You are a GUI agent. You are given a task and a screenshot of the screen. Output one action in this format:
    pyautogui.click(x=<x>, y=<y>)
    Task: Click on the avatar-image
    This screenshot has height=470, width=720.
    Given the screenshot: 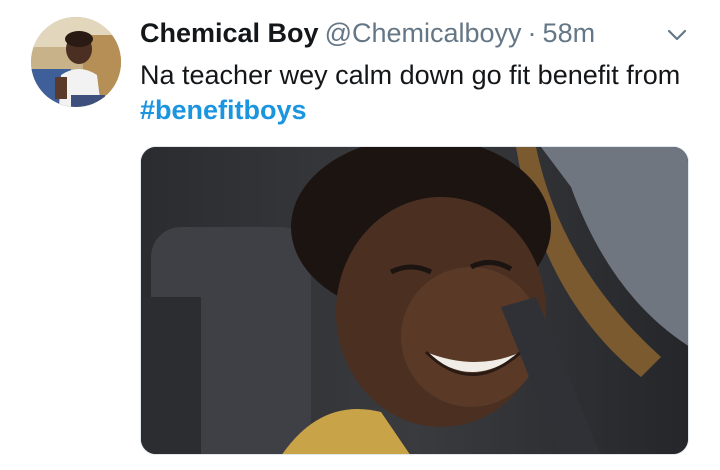 What is the action you would take?
    pyautogui.click(x=76, y=62)
    